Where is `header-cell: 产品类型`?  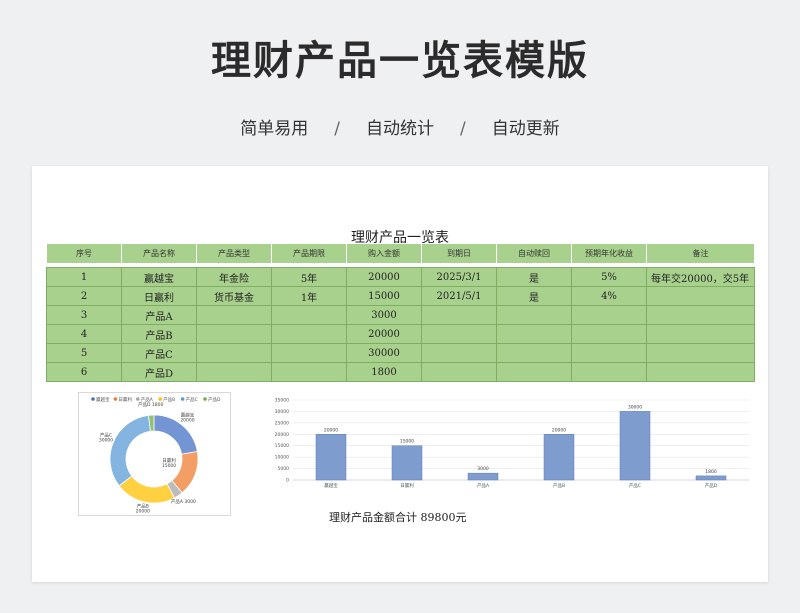 header-cell: 产品类型 is located at coordinates (234, 253).